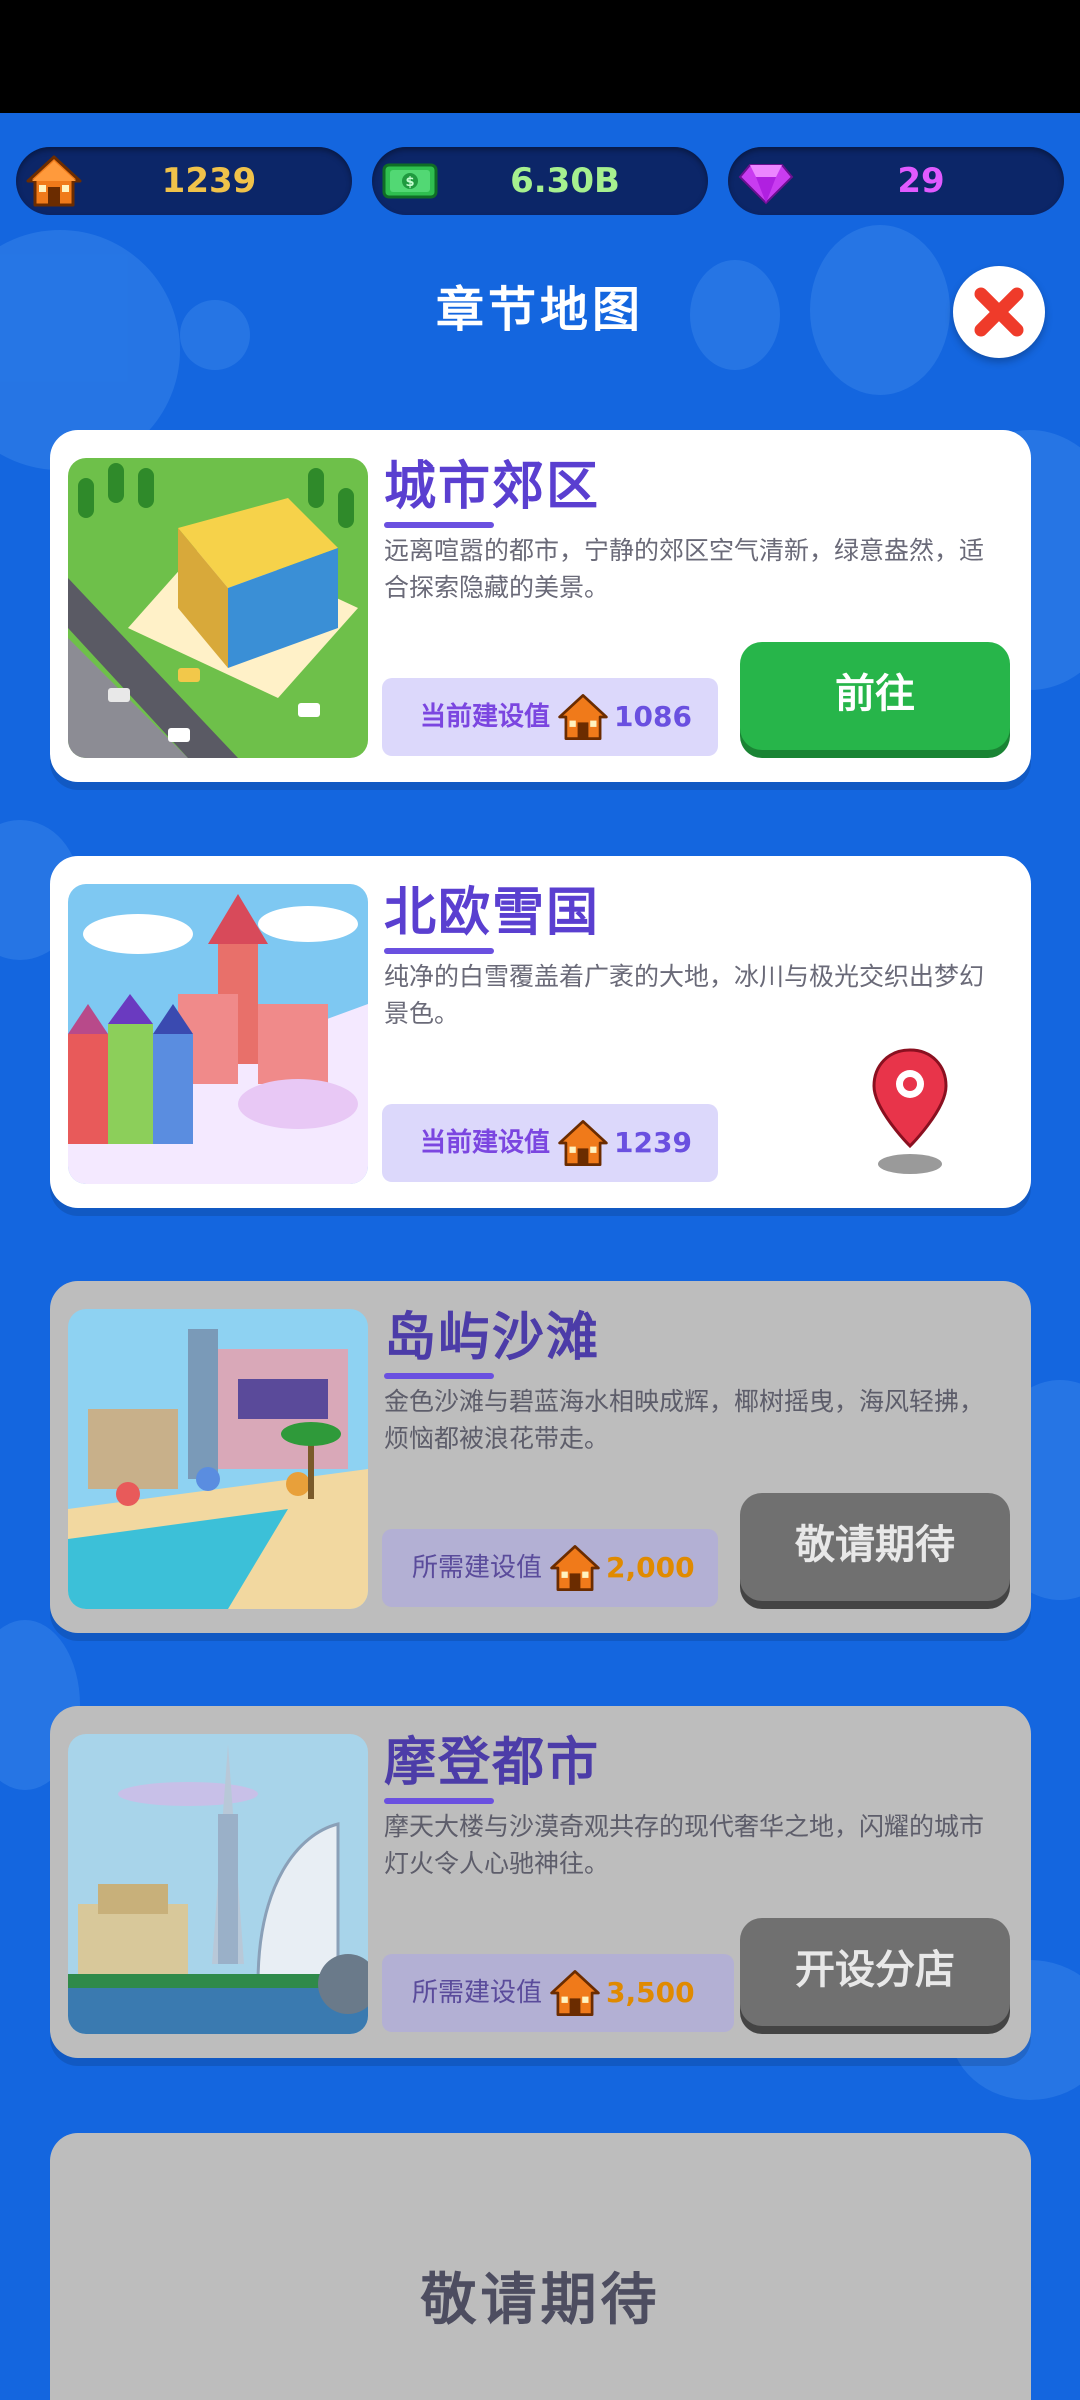  Describe the element at coordinates (540, 2266) in the screenshot. I see `coming-soon-card: 敬请期待` at that location.